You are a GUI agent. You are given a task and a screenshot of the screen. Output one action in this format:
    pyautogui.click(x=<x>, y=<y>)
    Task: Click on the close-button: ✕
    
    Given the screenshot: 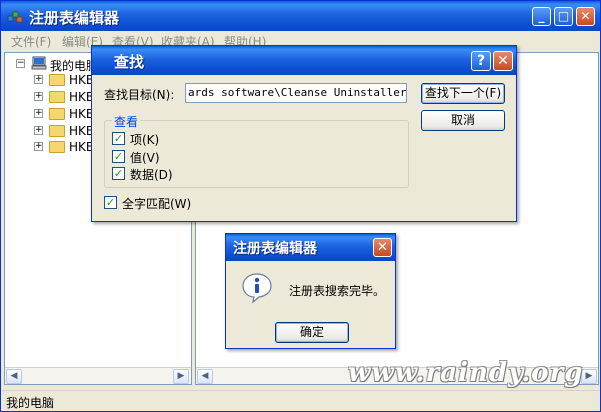 What is the action you would take?
    pyautogui.click(x=585, y=16)
    